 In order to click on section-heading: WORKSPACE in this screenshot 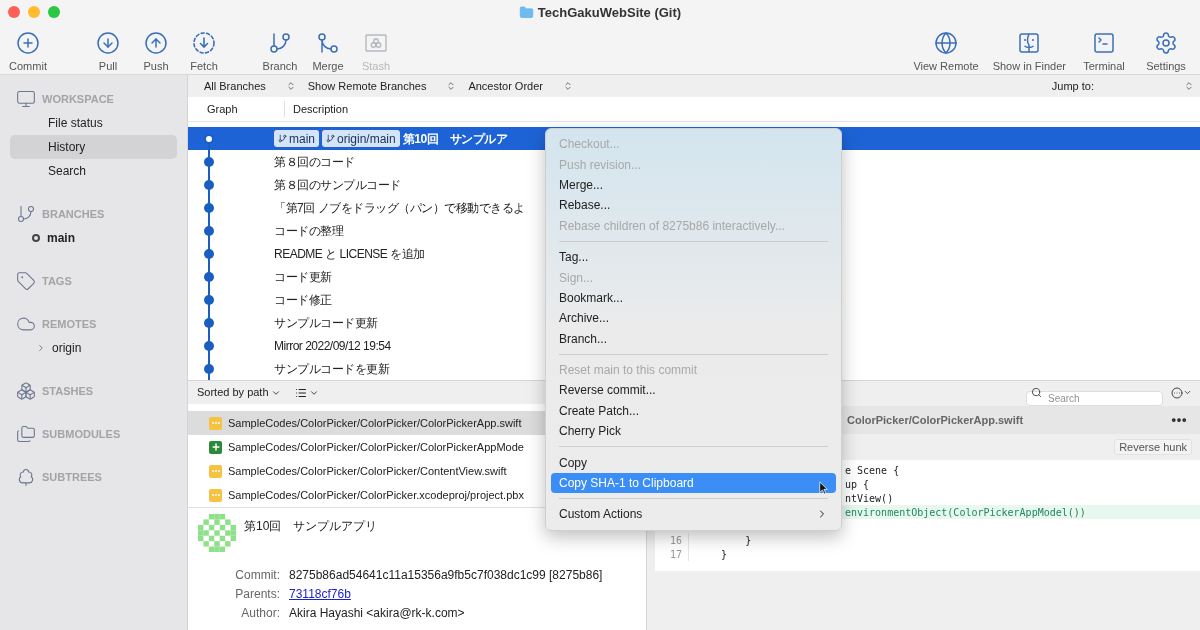, I will do `click(78, 99)`.